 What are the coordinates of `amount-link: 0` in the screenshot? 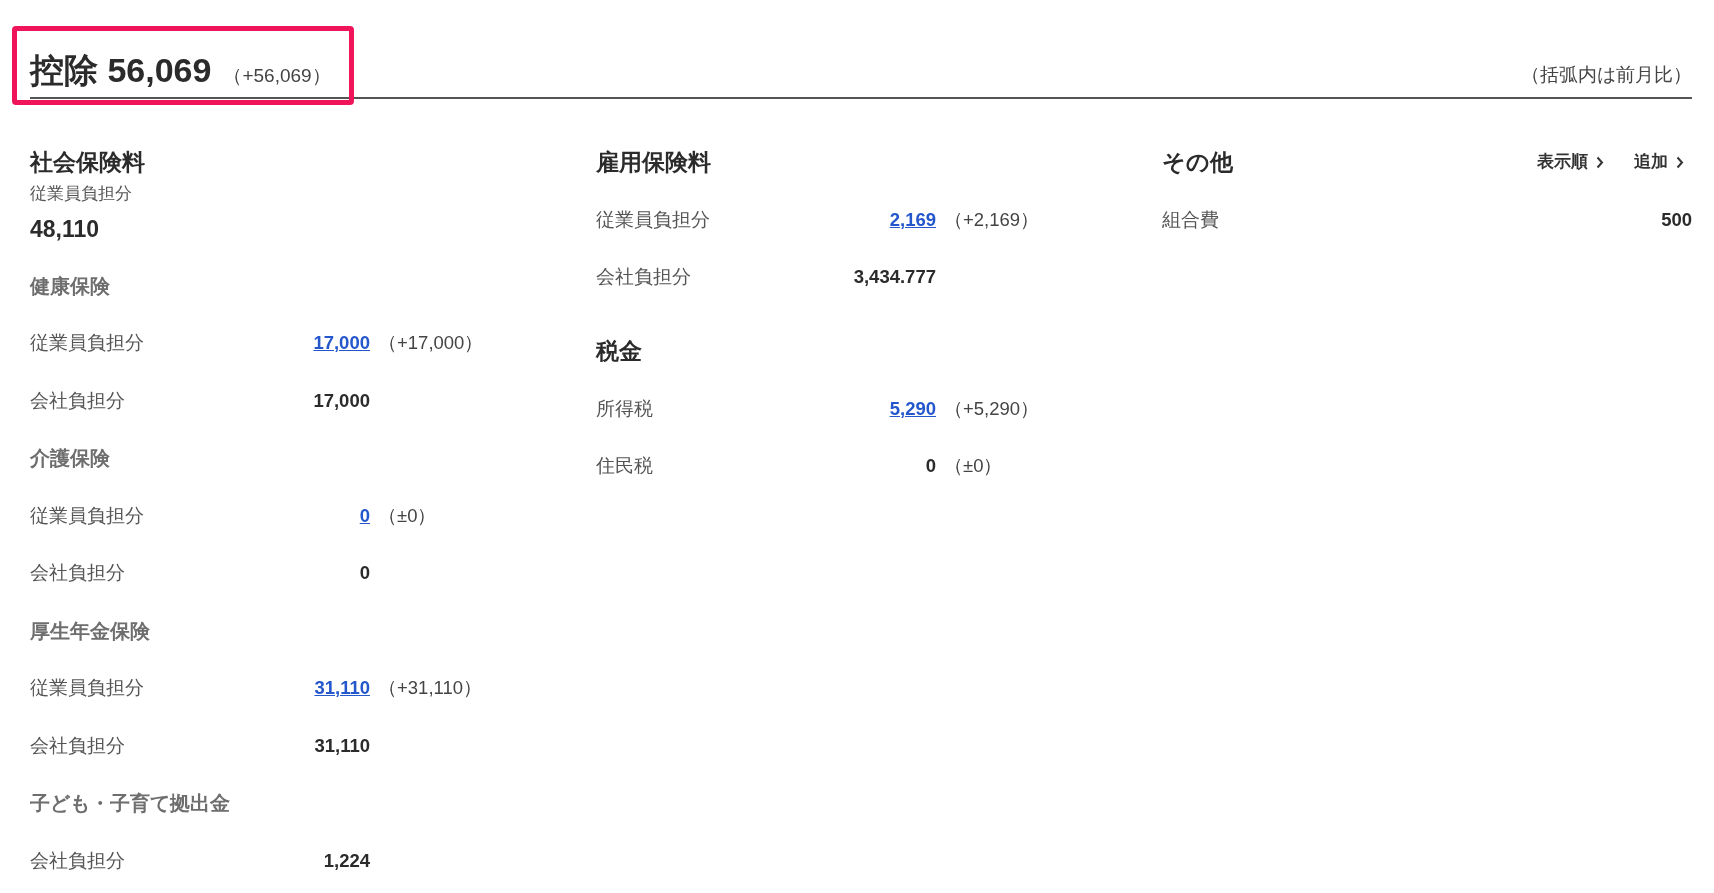 It's located at (320, 515).